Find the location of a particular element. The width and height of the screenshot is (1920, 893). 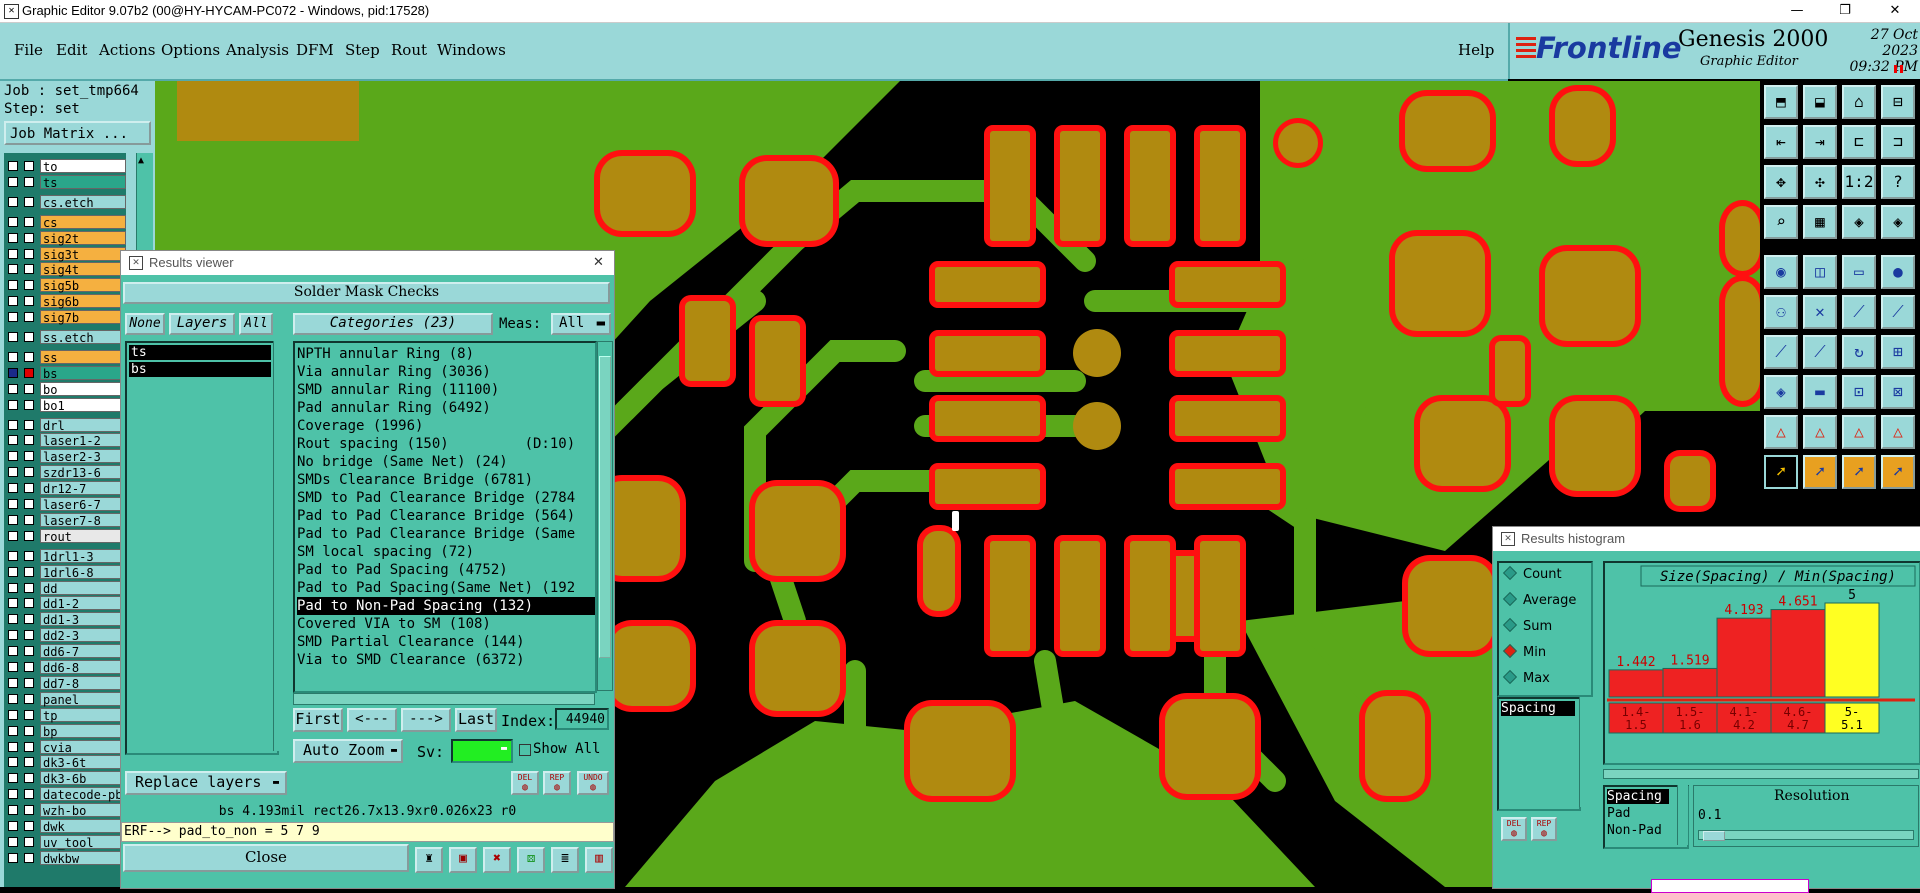

menu-rout: Rout is located at coordinates (409, 50).